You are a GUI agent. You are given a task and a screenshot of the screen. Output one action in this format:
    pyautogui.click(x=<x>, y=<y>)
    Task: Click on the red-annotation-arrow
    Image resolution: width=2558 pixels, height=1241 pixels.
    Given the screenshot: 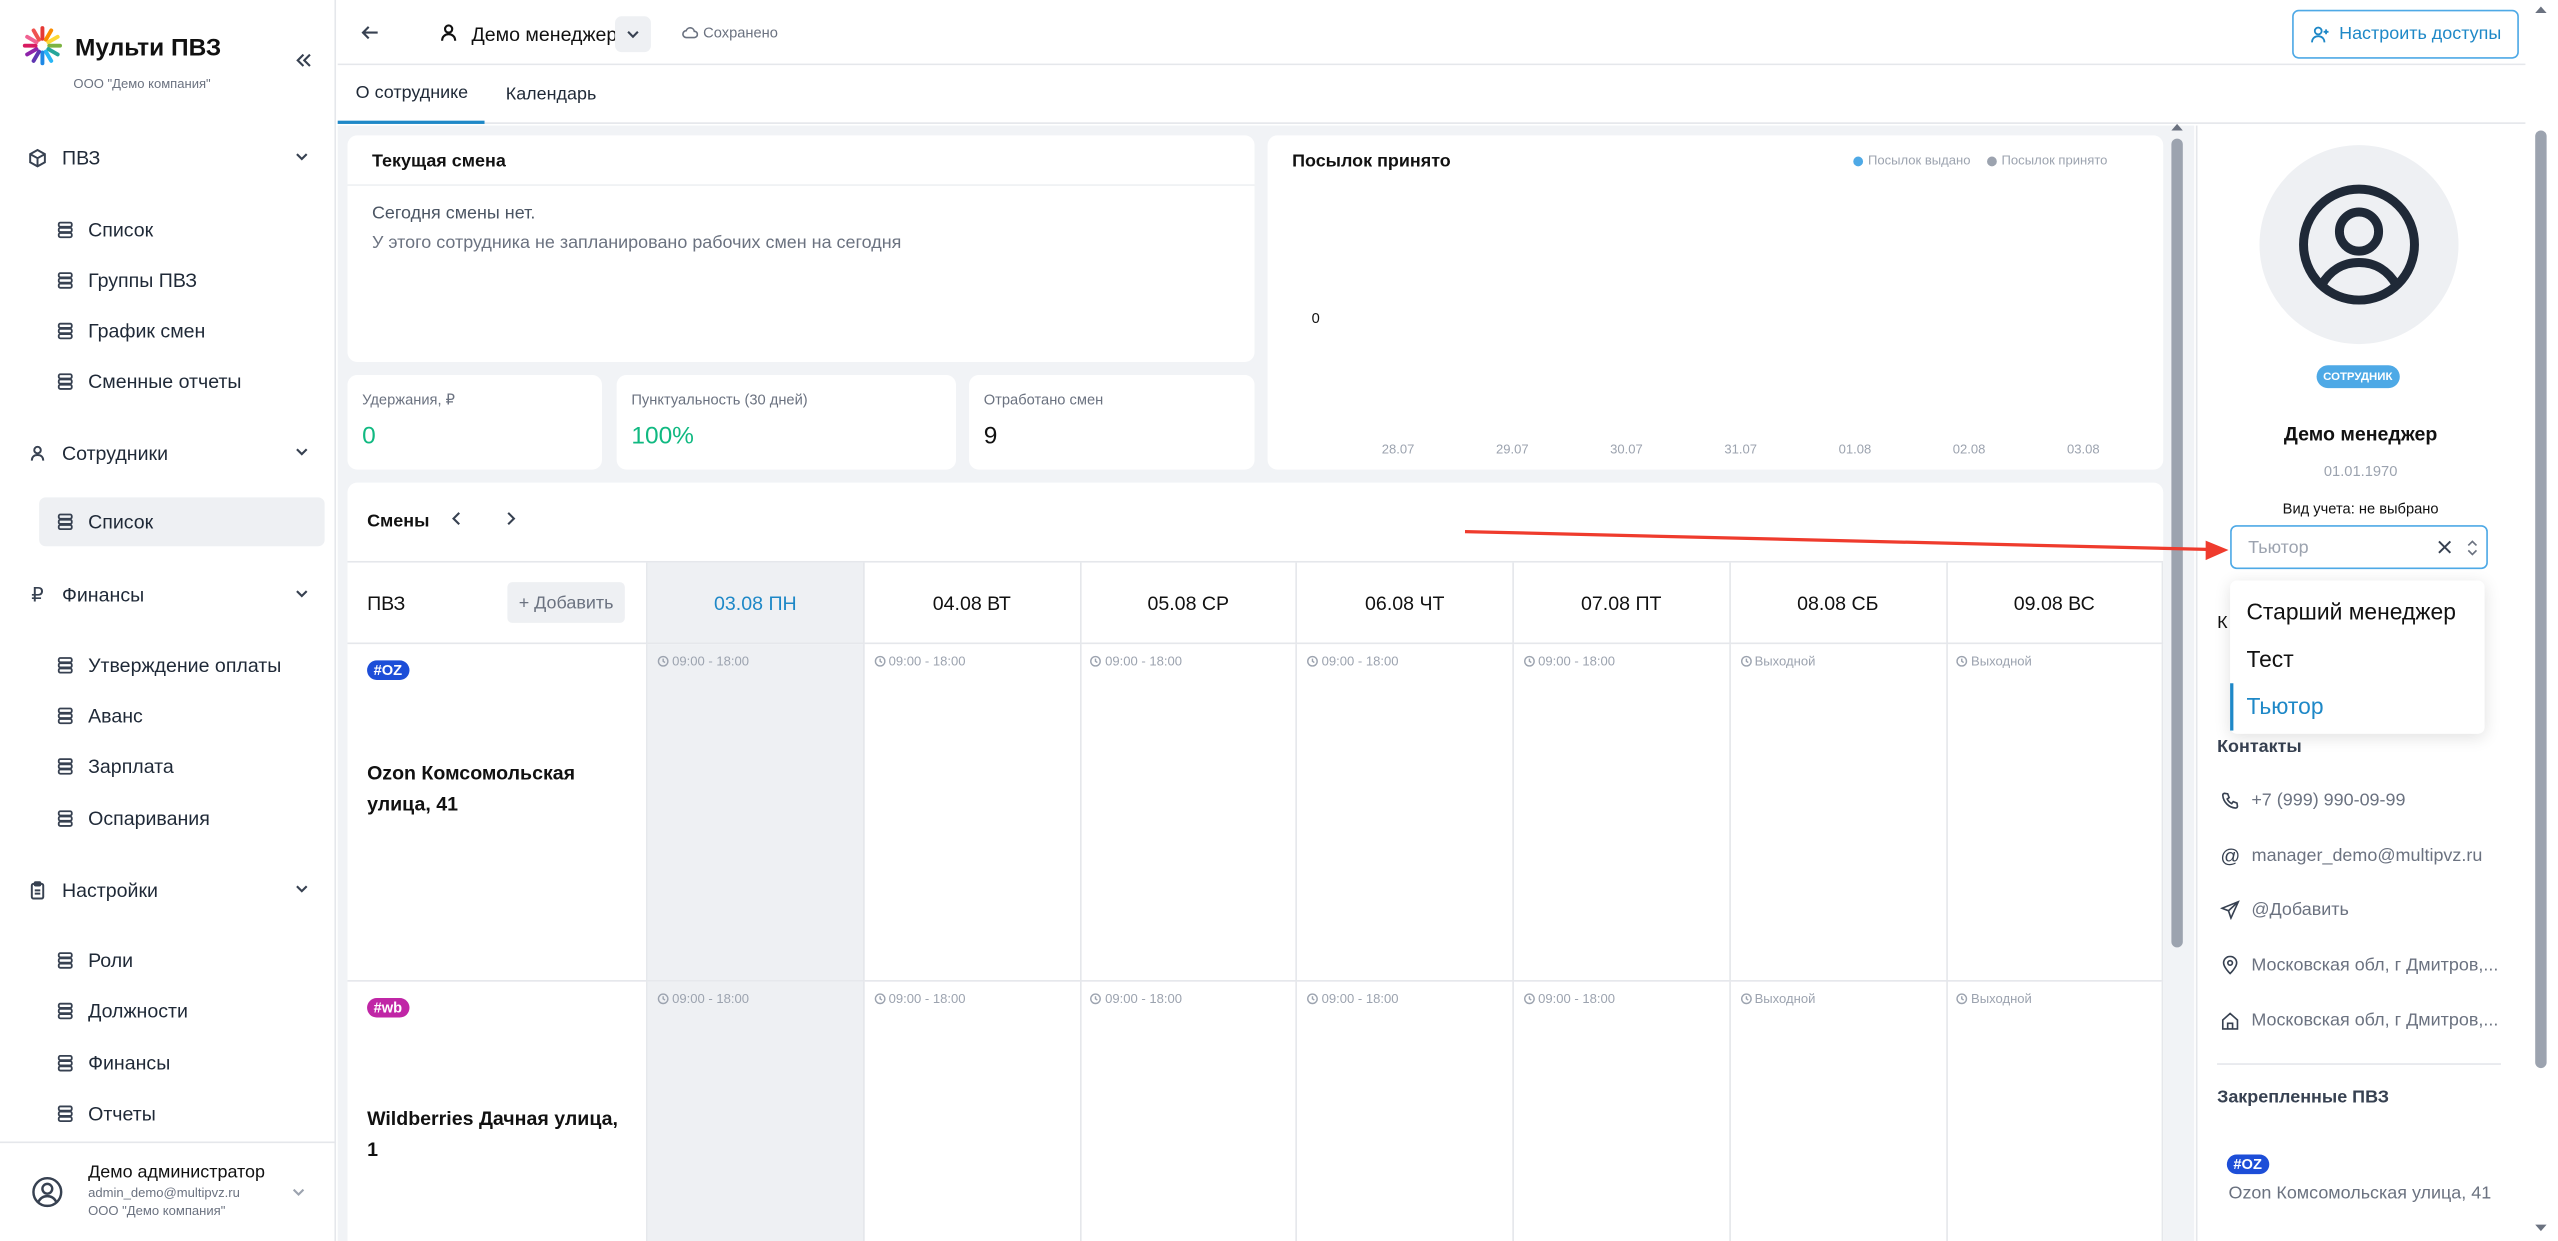 What is the action you would take?
    pyautogui.click(x=1846, y=545)
    